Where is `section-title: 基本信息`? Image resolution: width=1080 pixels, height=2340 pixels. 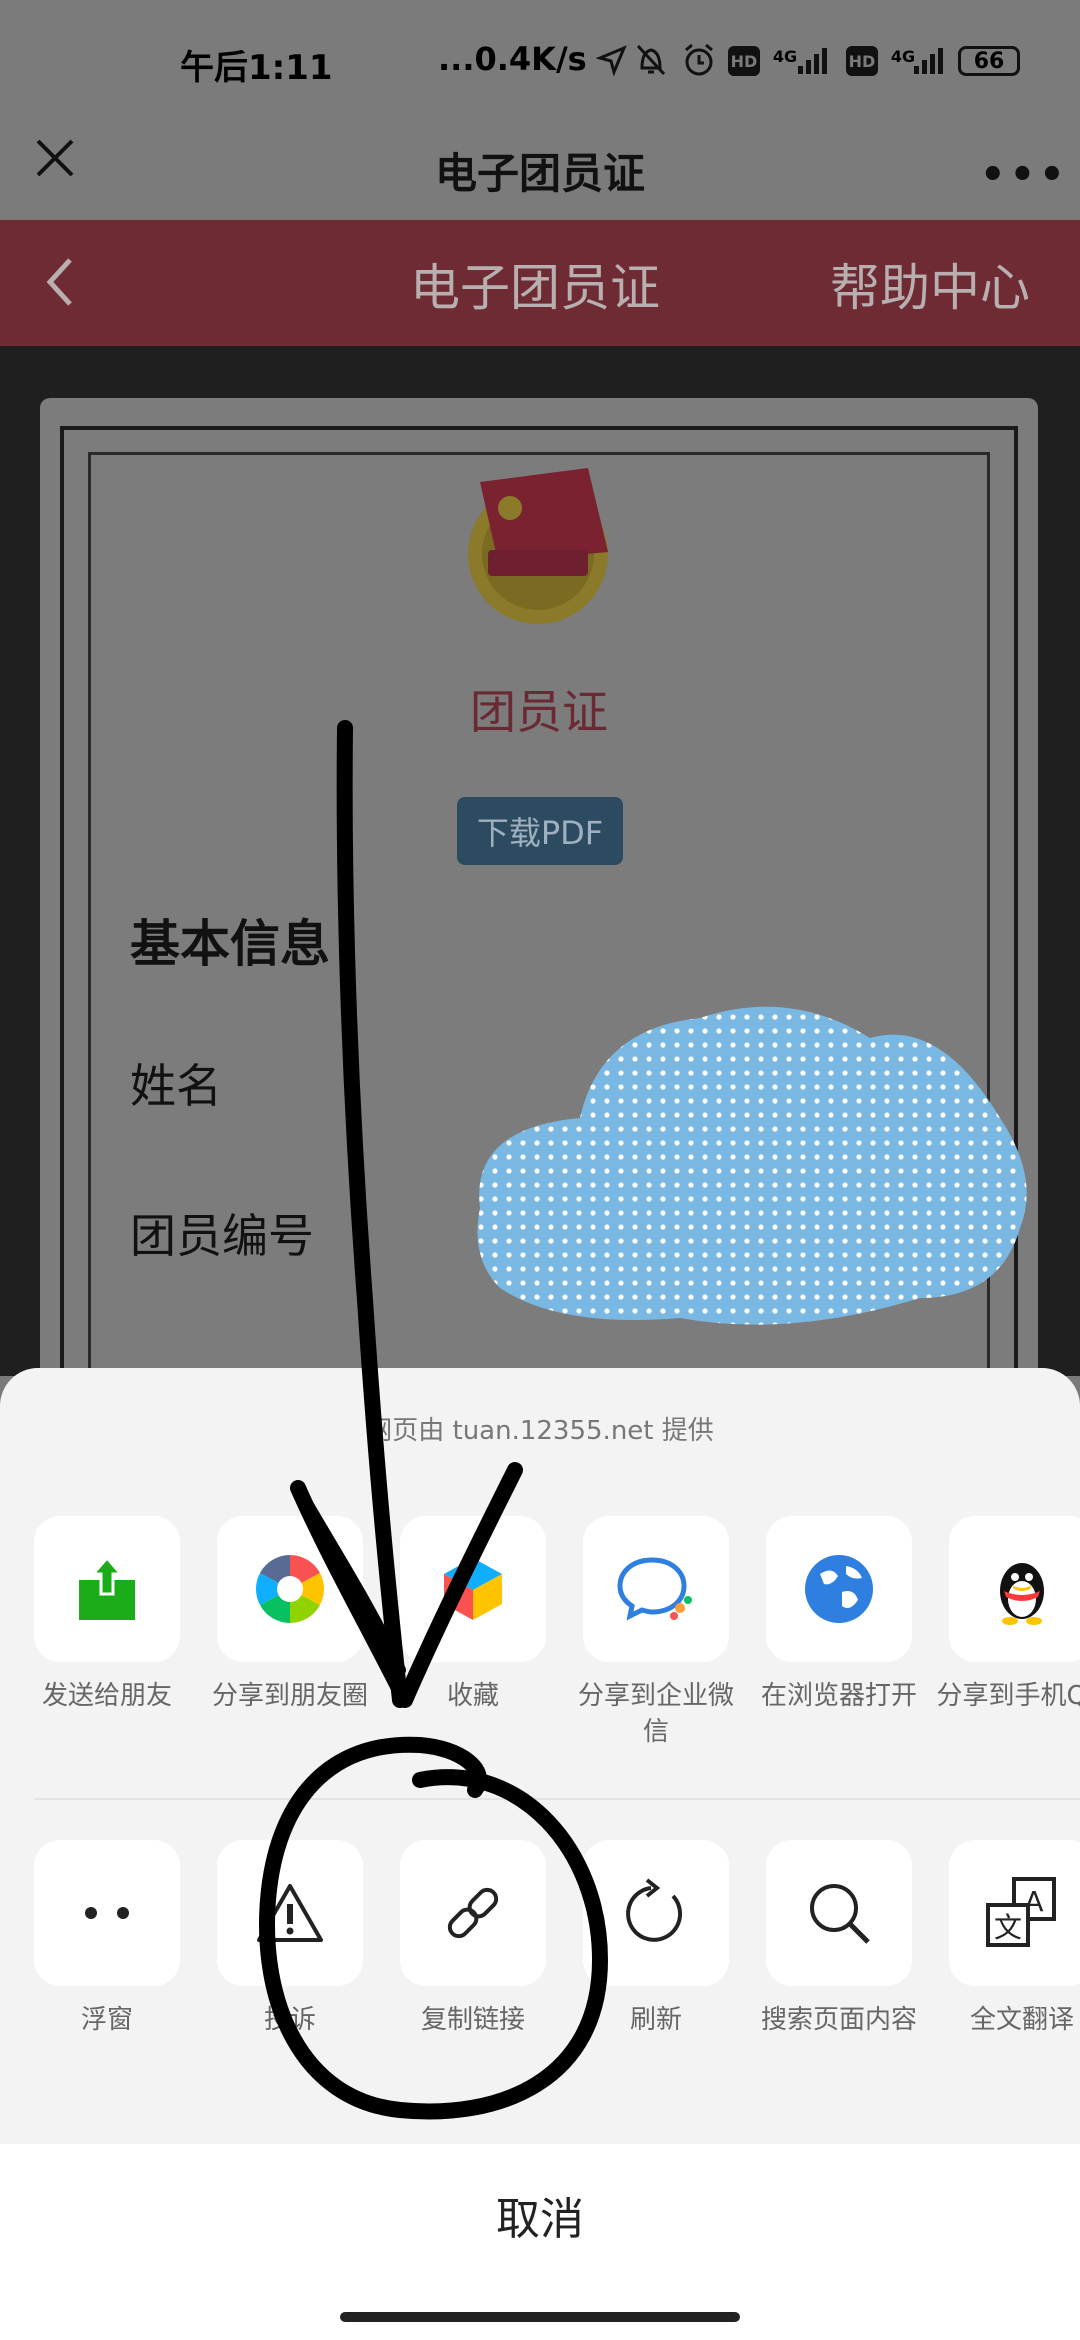
section-title: 基本信息 is located at coordinates (230, 944).